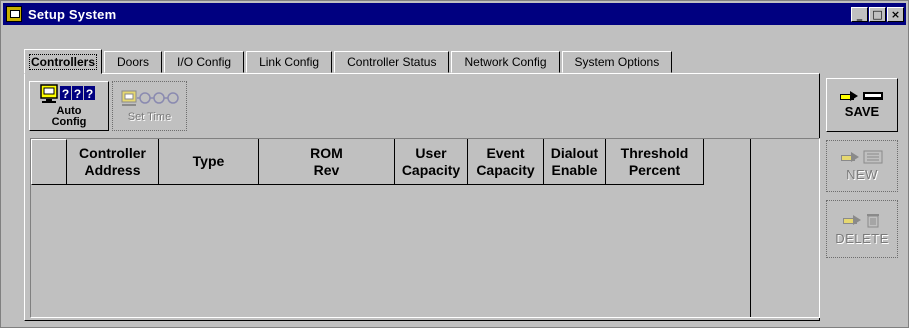 The image size is (909, 335). Describe the element at coordinates (506, 162) in the screenshot. I see `col-event-capacity: Event Capacity` at that location.